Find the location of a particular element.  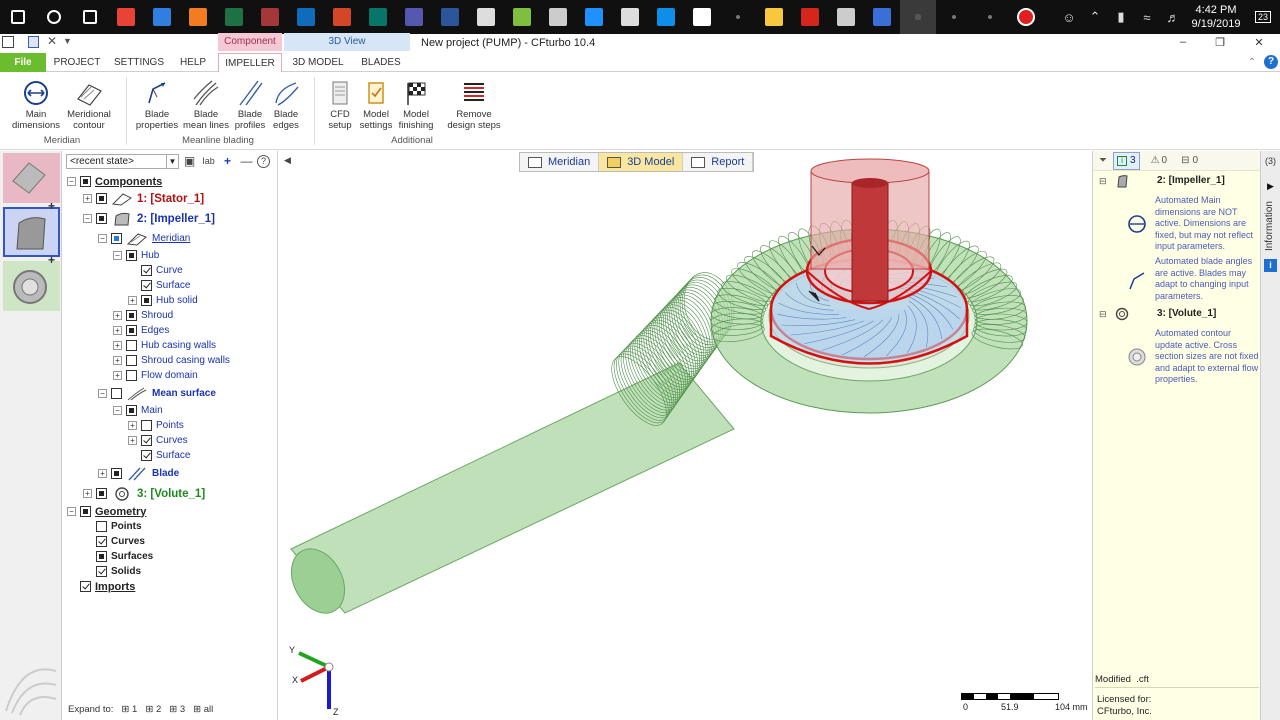

close-project-icon: ✕ is located at coordinates (52, 41).